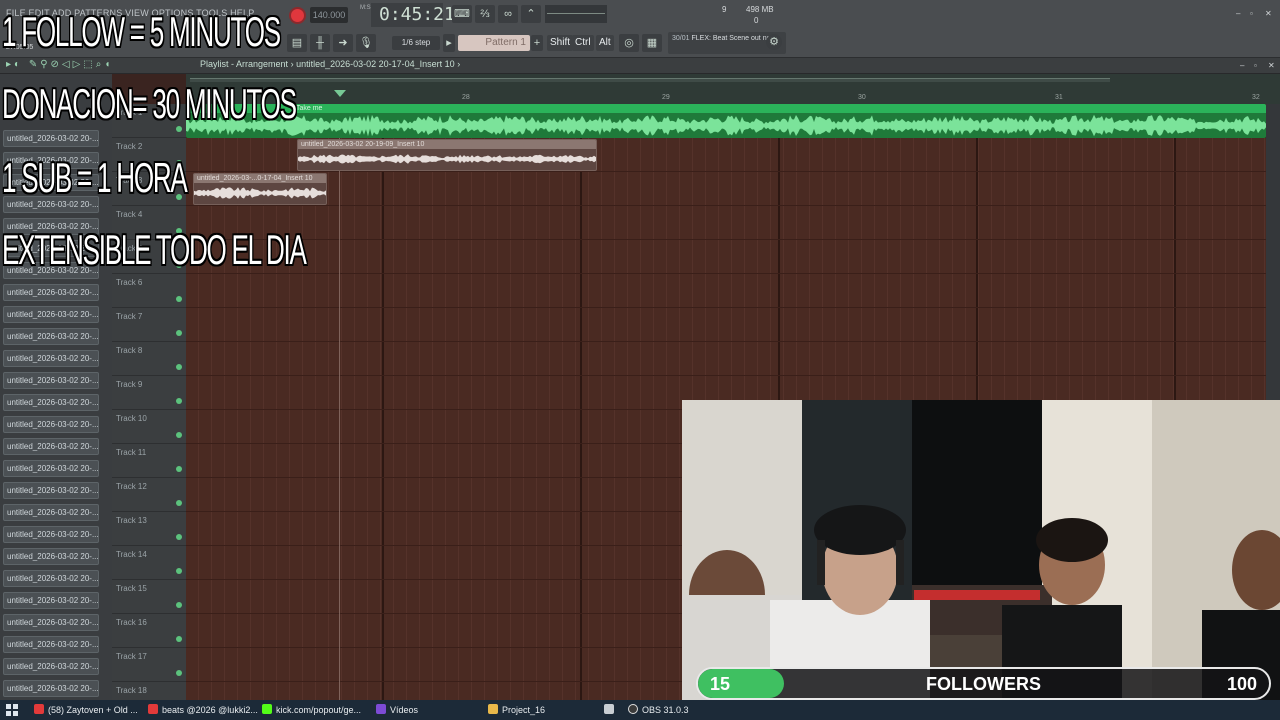 This screenshot has height=720, width=1280. I want to click on track-header: Track 13, so click(149, 529).